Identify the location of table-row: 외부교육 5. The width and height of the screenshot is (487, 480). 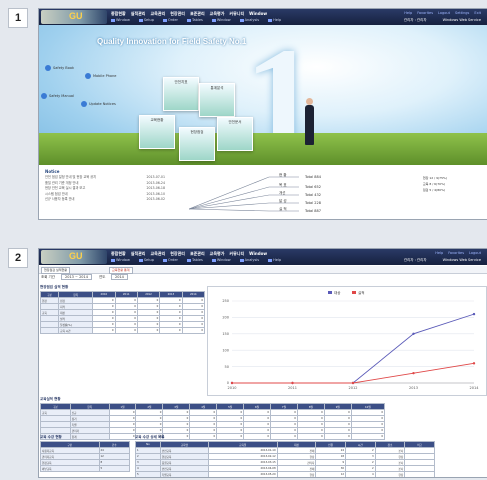
(85, 468).